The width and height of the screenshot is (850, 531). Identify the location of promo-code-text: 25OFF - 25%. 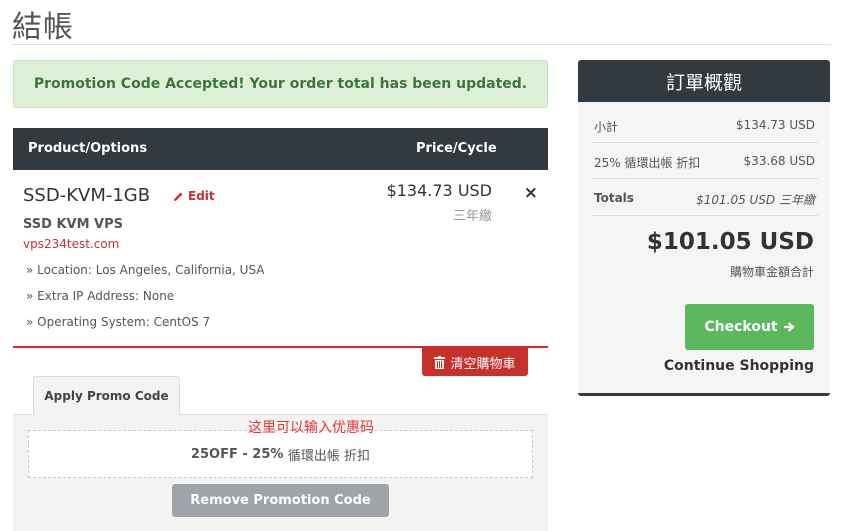
(237, 454).